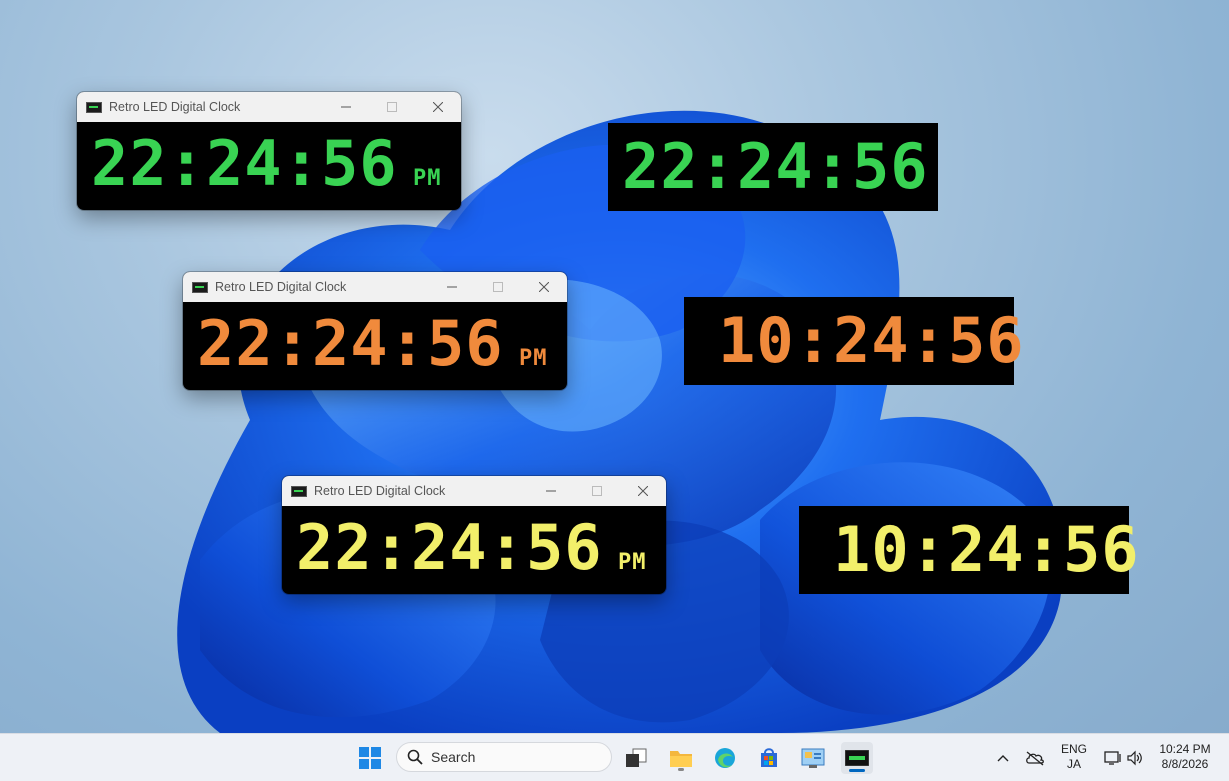 The image size is (1229, 781). What do you see at coordinates (1073, 749) in the screenshot?
I see `language-code: ENG` at bounding box center [1073, 749].